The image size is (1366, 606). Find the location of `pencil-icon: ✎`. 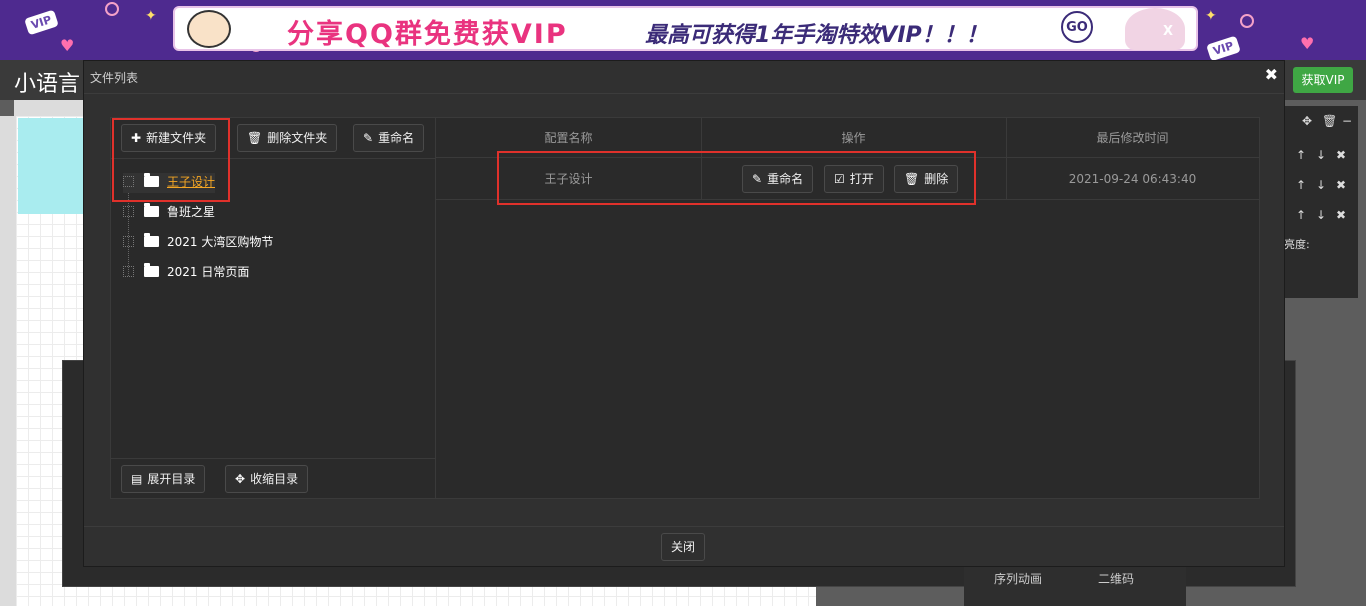

pencil-icon: ✎ is located at coordinates (368, 138).